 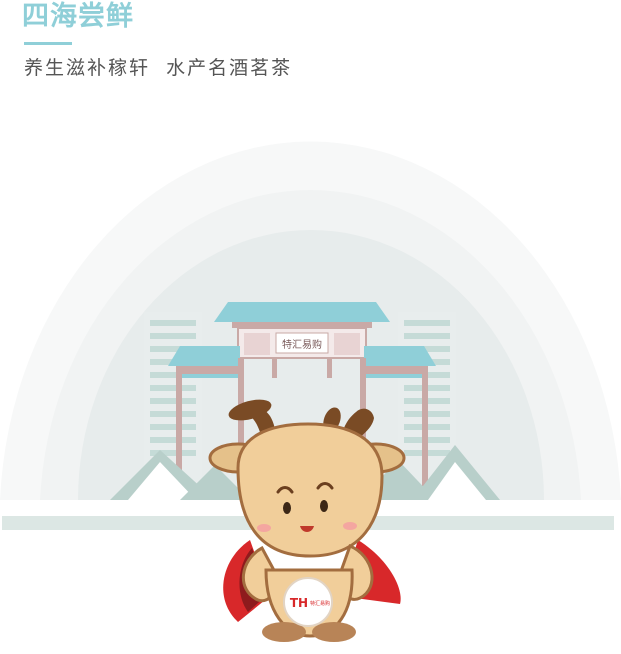 What do you see at coordinates (299, 603) in the screenshot?
I see `mascot-badge-text: TH` at bounding box center [299, 603].